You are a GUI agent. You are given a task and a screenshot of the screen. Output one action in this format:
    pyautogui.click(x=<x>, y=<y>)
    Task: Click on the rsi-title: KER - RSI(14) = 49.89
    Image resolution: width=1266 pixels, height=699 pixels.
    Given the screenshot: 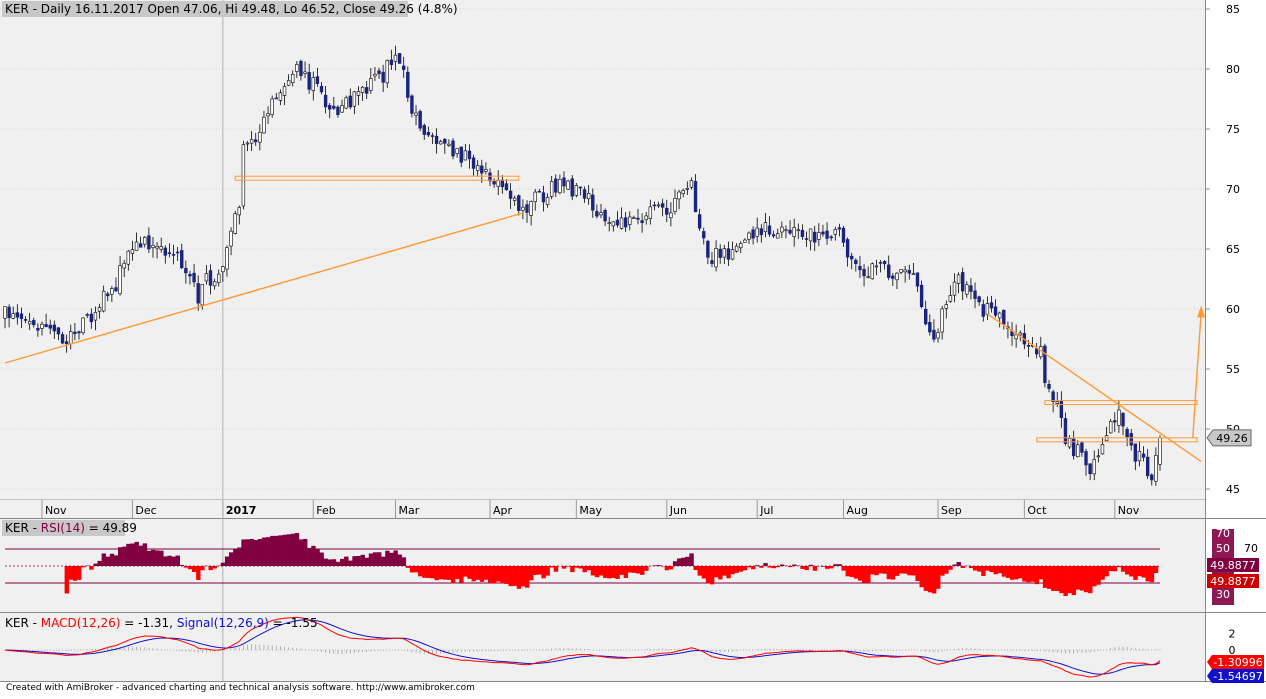 What is the action you would take?
    pyautogui.click(x=71, y=528)
    